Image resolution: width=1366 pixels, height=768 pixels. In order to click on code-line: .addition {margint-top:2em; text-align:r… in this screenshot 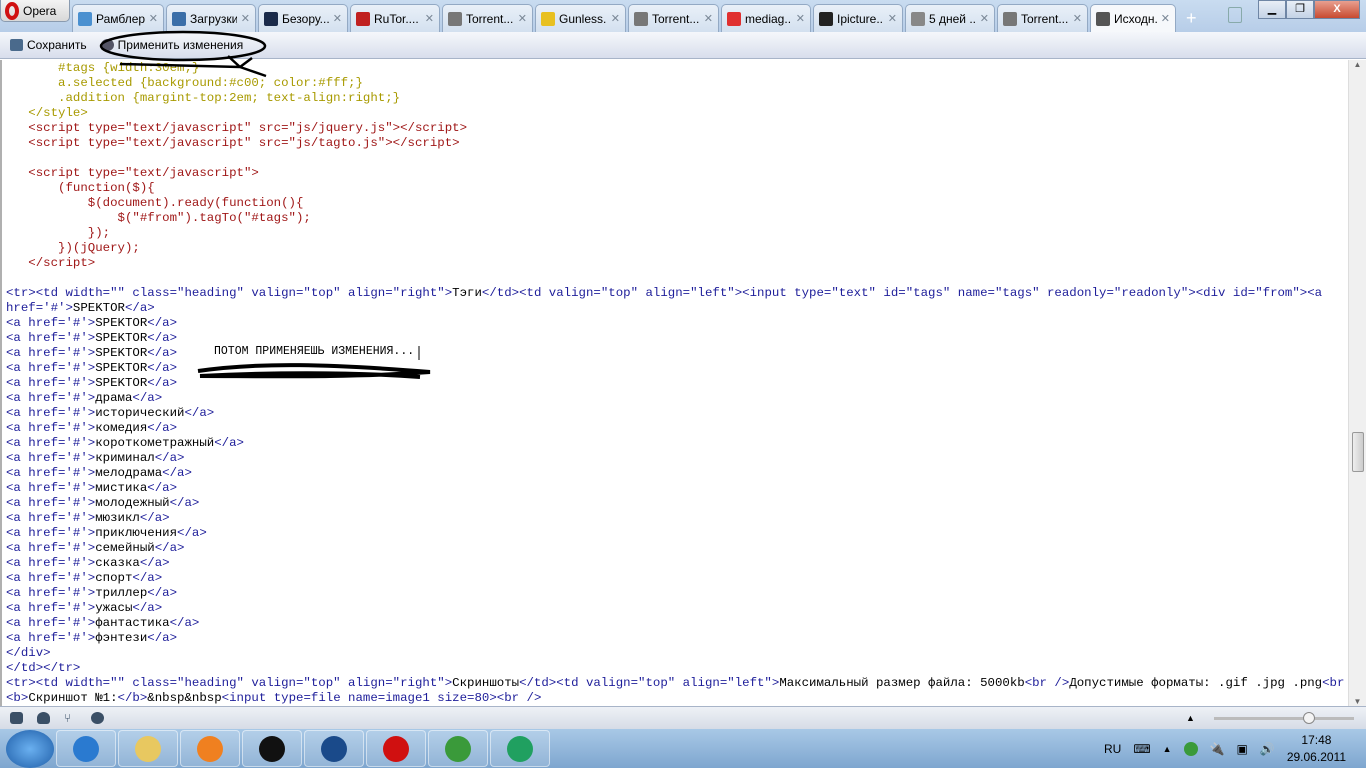, I will do `click(203, 98)`.